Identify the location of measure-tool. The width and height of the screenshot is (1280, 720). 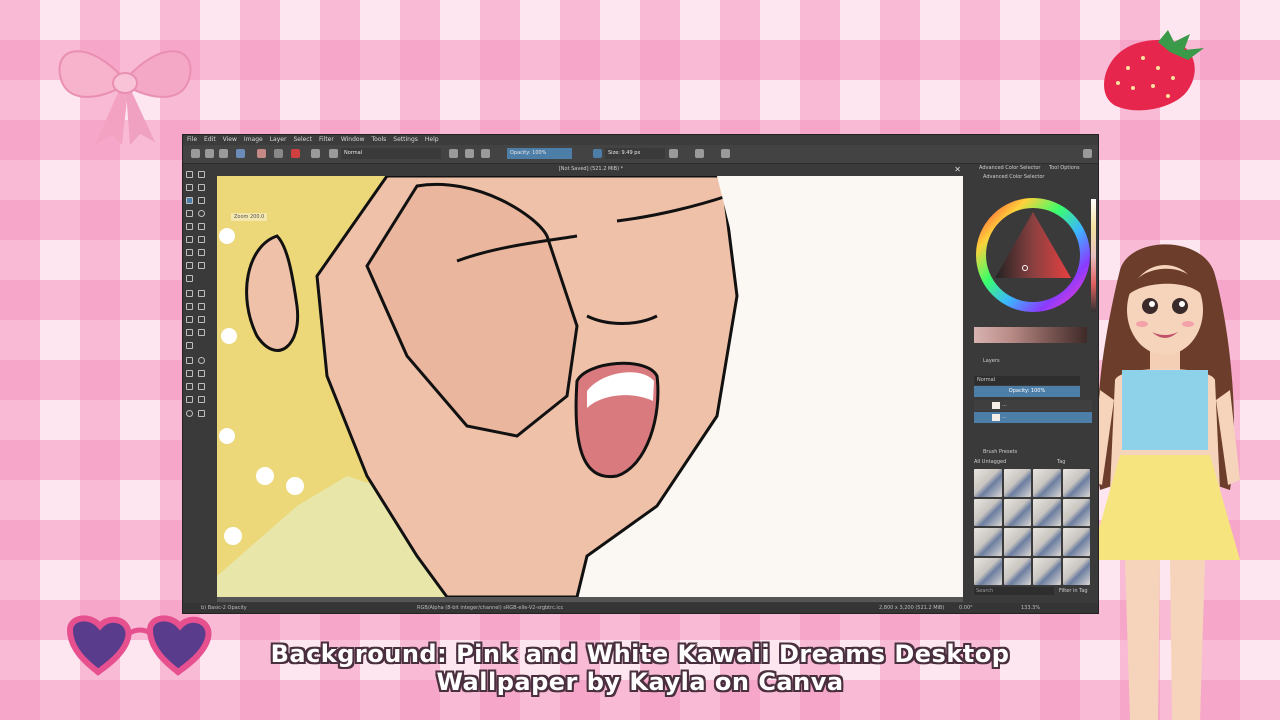
(201, 332).